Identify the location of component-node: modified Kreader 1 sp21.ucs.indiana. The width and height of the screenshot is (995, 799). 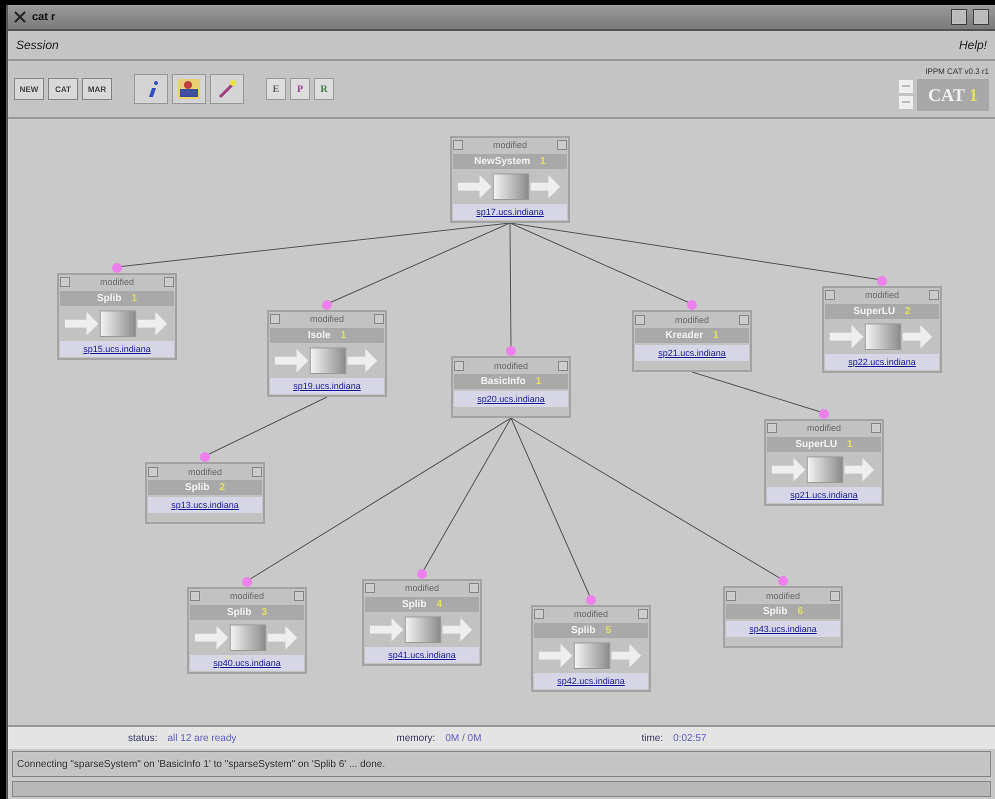
(692, 341).